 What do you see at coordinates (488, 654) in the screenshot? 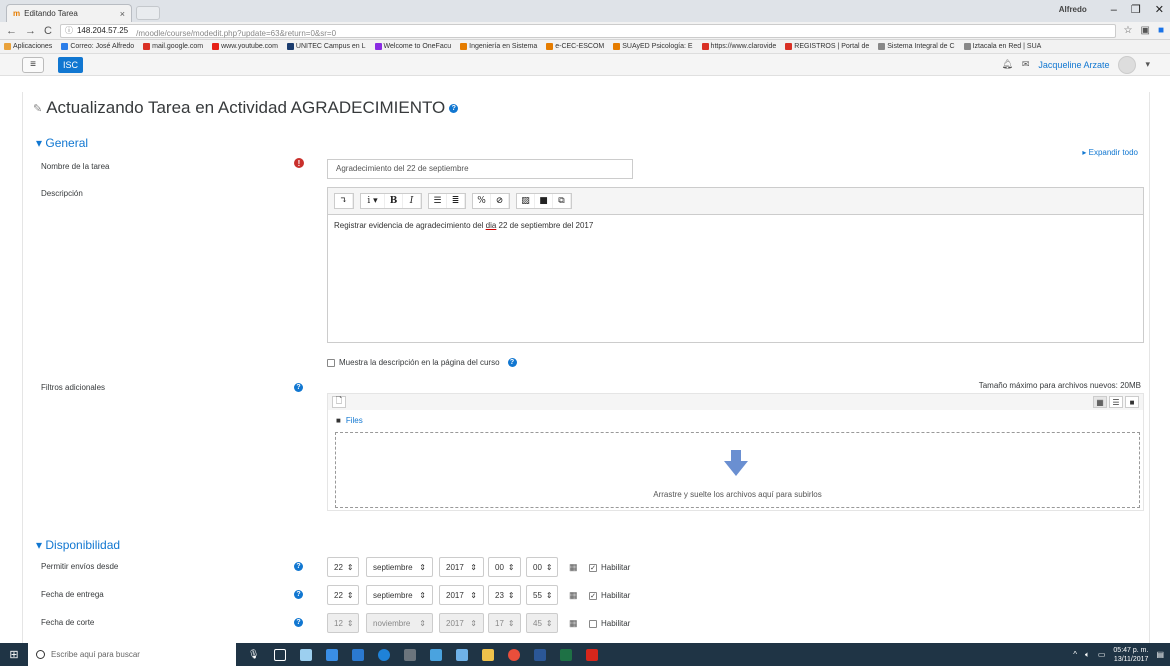
I see `file-explorer-icon` at bounding box center [488, 654].